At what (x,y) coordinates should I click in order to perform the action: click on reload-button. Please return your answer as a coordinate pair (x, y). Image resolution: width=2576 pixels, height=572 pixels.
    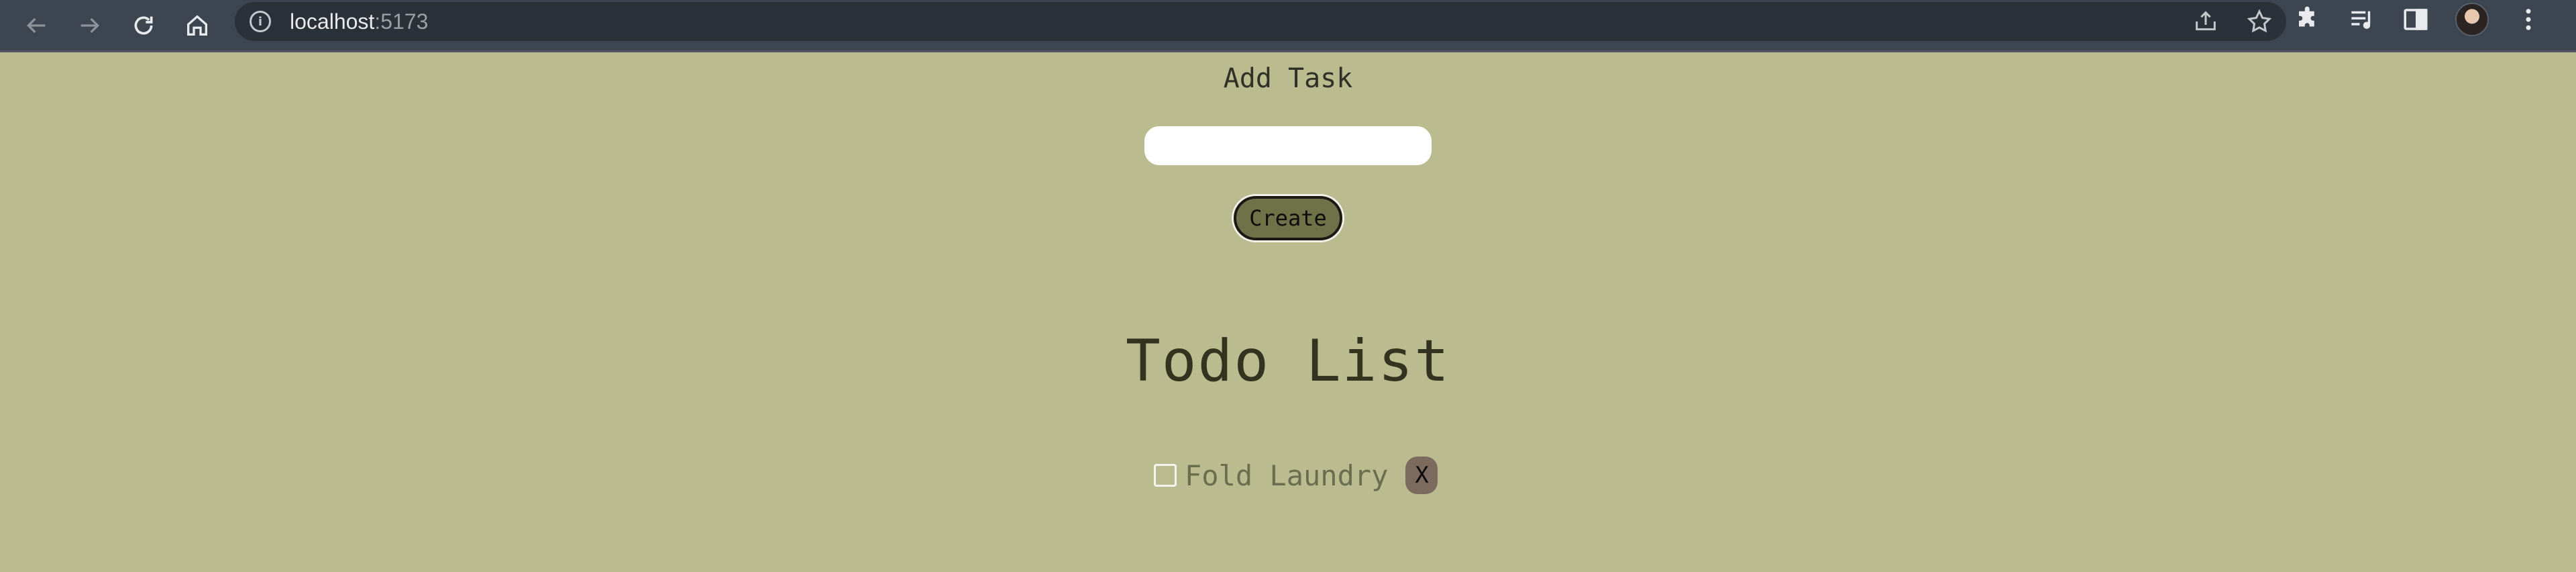
    Looking at the image, I should click on (143, 25).